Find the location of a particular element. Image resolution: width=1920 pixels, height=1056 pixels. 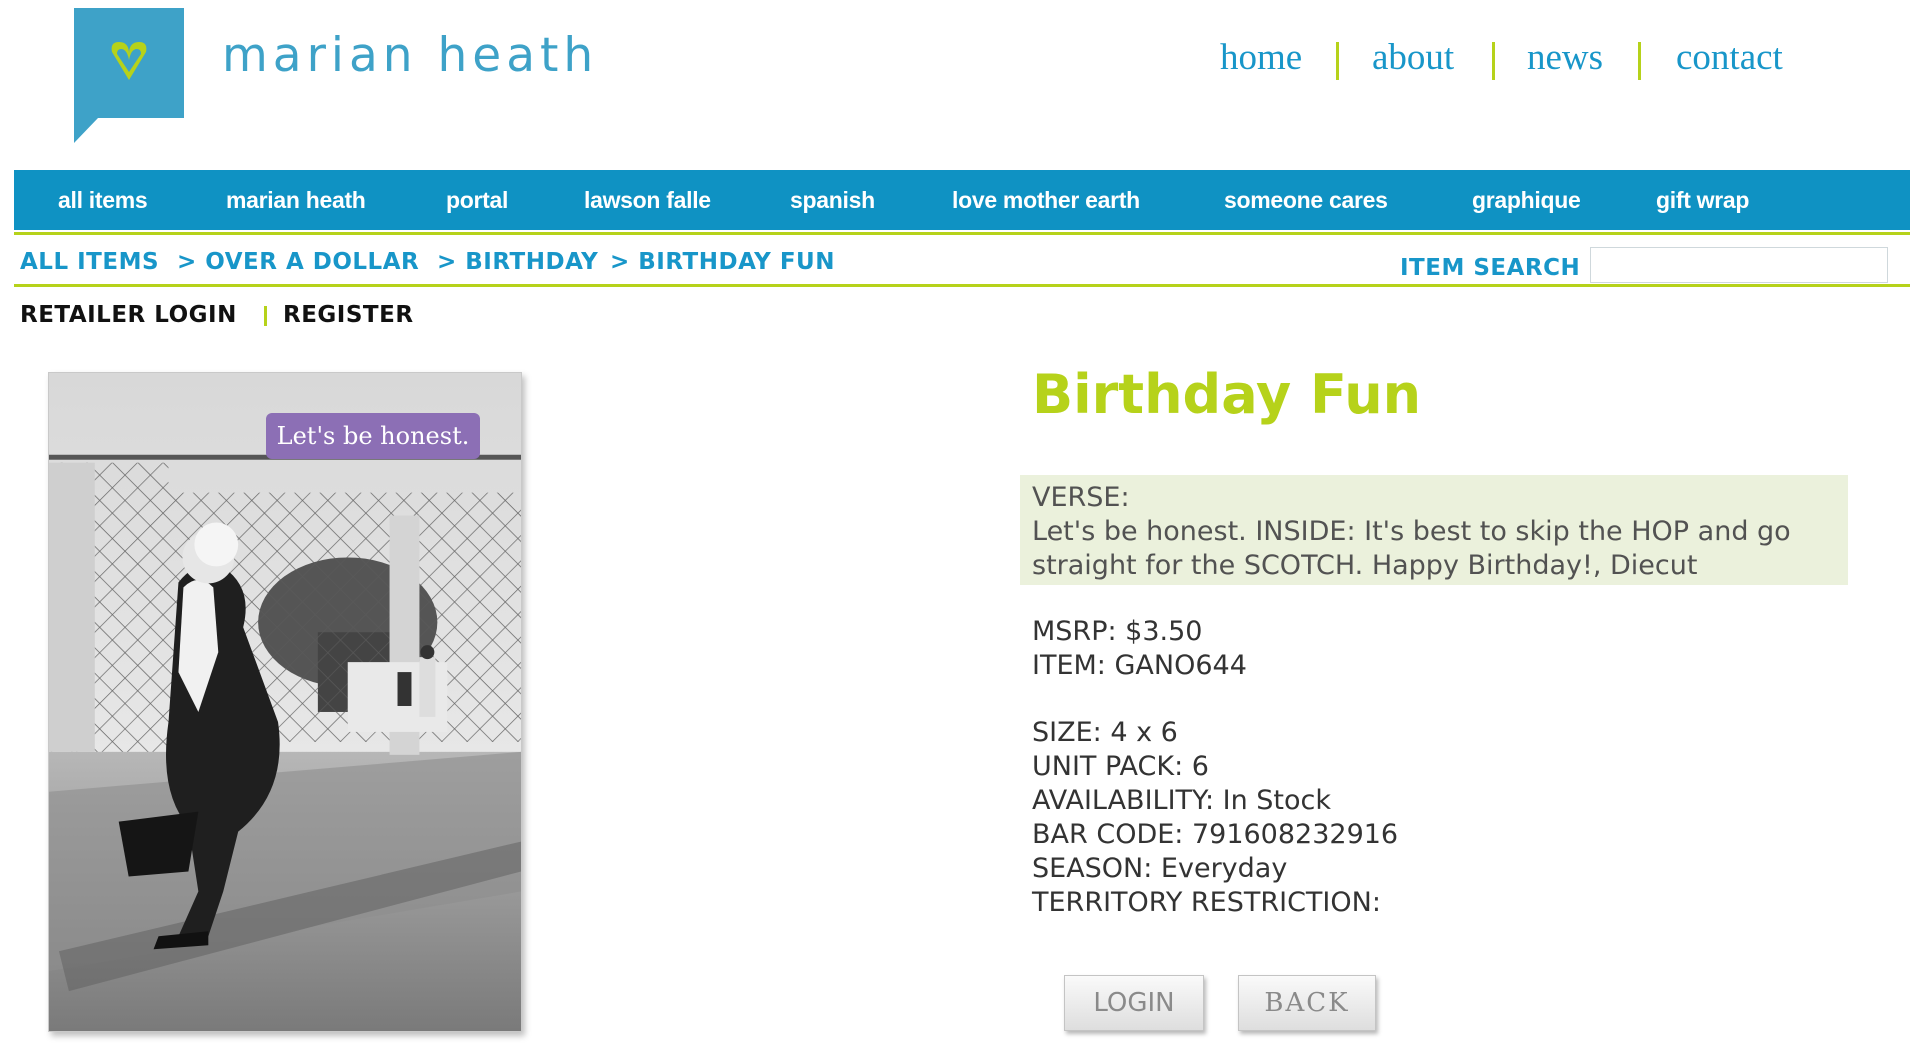

breadcrumb-all-items: ALL ITEMS is located at coordinates (89, 262).